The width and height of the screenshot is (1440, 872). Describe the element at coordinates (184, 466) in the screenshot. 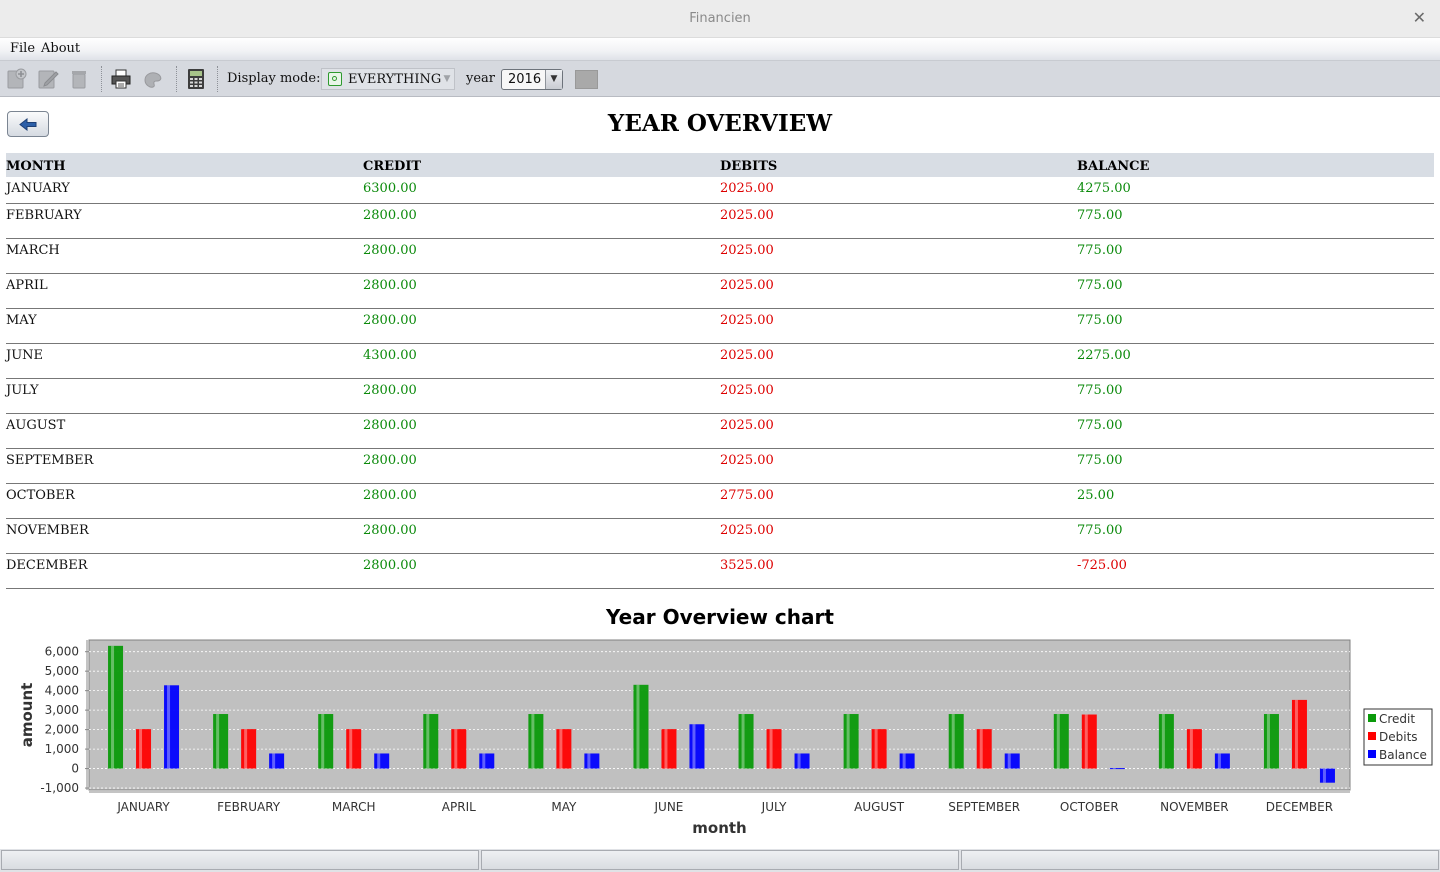

I see `month-cell: SEPTEMBER` at that location.